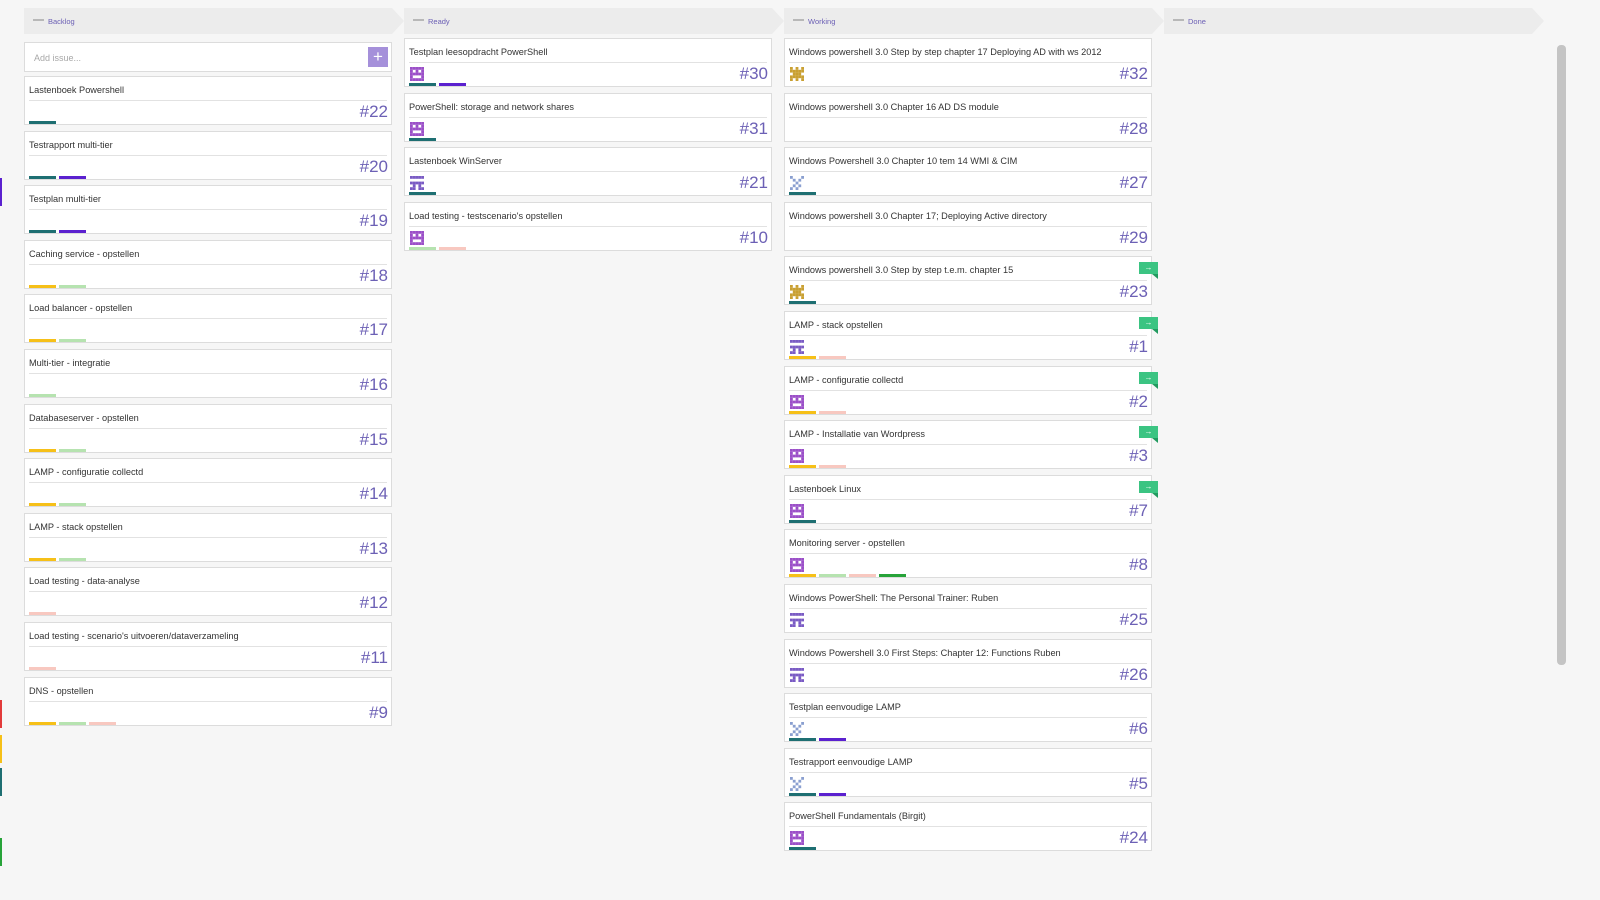  I want to click on issue-card: PowerShell Fundamentals (Birgit) #24, so click(968, 827).